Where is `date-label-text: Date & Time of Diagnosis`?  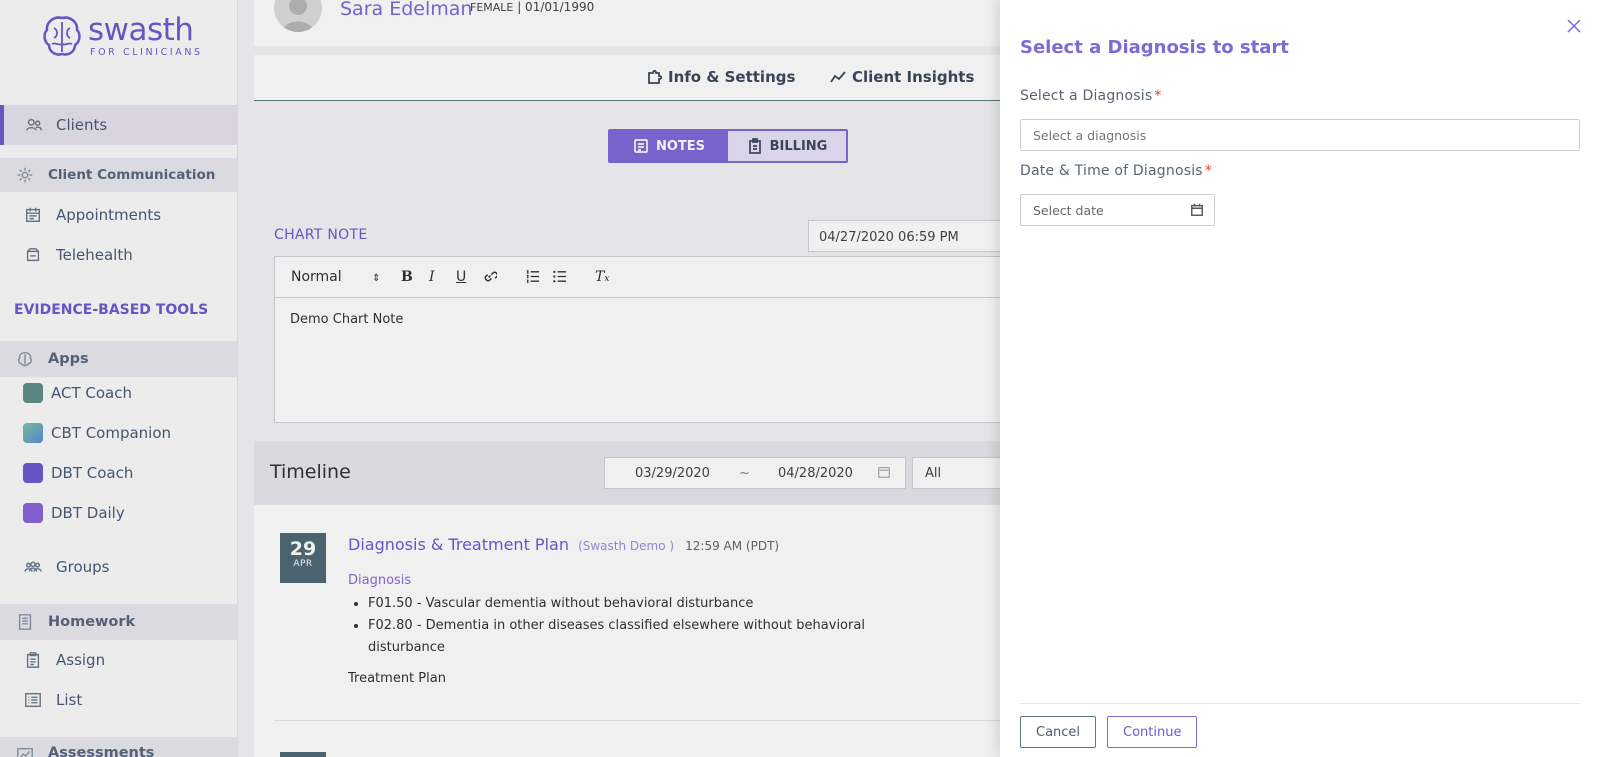 date-label-text: Date & Time of Diagnosis is located at coordinates (1111, 171).